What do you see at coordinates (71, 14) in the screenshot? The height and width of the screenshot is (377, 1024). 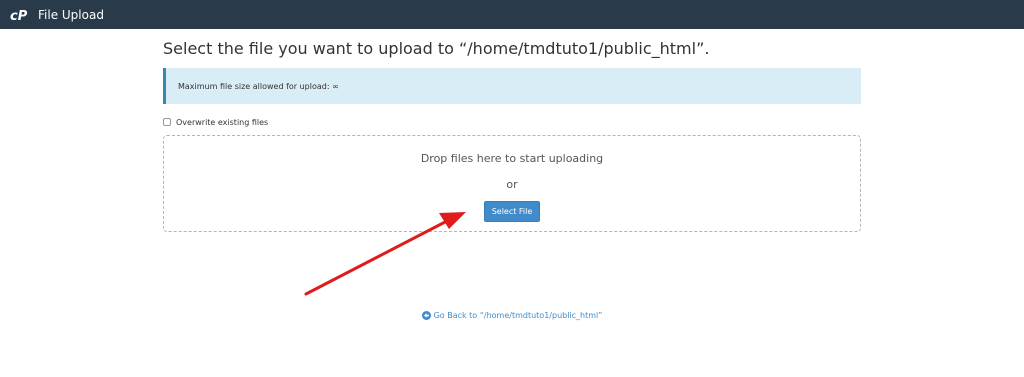 I see `app-title: File Upload` at bounding box center [71, 14].